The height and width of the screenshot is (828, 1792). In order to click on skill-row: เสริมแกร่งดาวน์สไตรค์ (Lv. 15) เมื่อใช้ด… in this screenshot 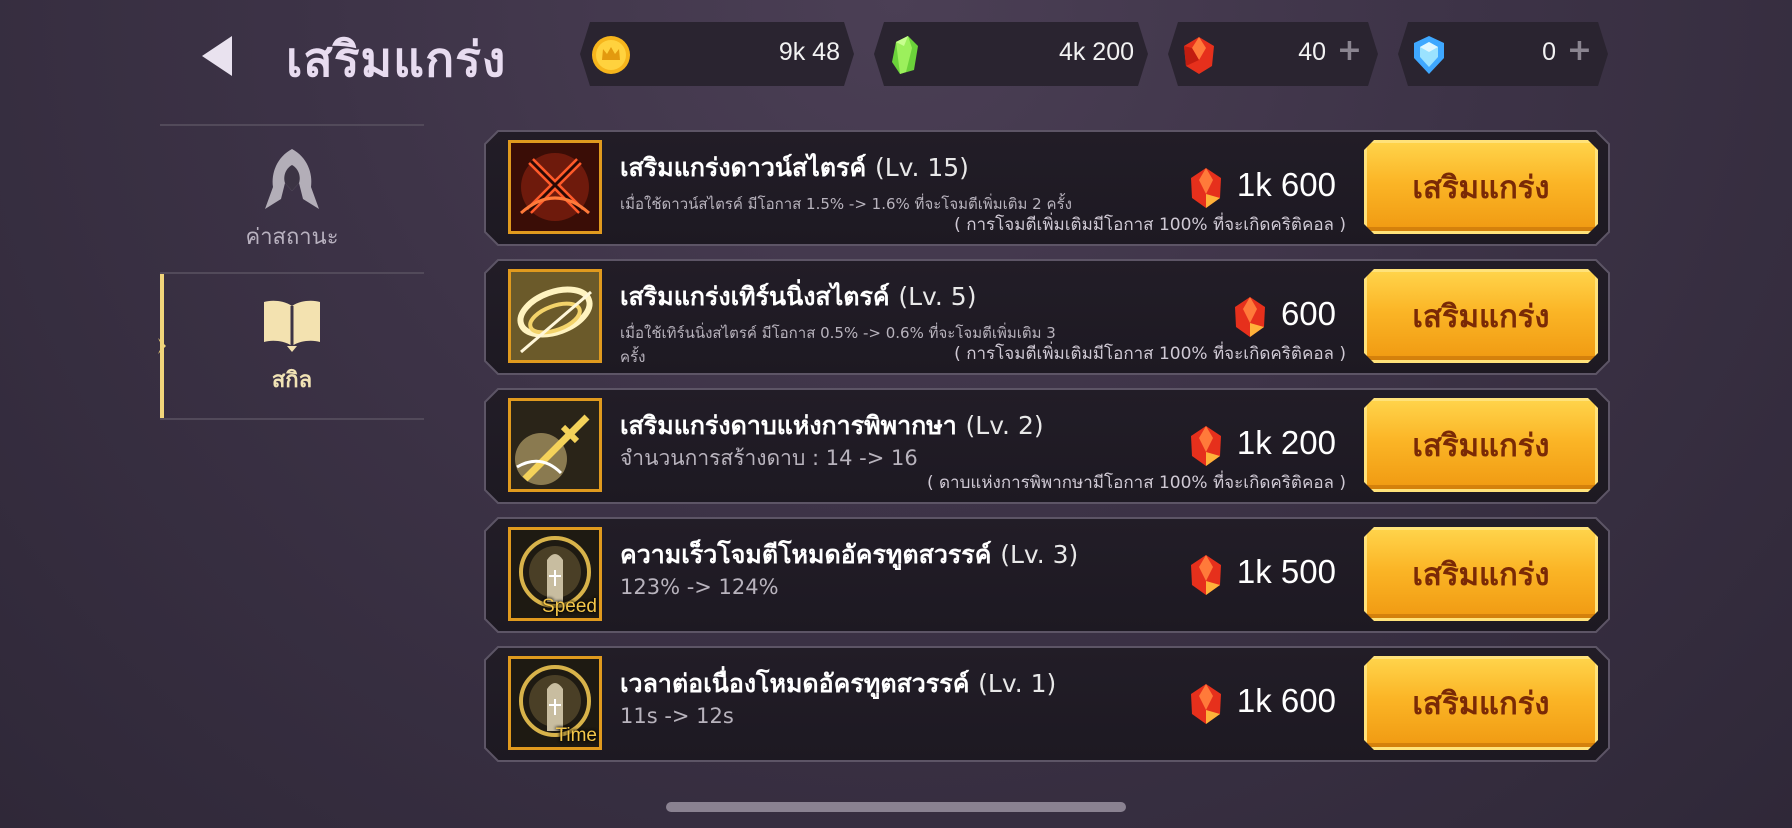, I will do `click(1047, 188)`.